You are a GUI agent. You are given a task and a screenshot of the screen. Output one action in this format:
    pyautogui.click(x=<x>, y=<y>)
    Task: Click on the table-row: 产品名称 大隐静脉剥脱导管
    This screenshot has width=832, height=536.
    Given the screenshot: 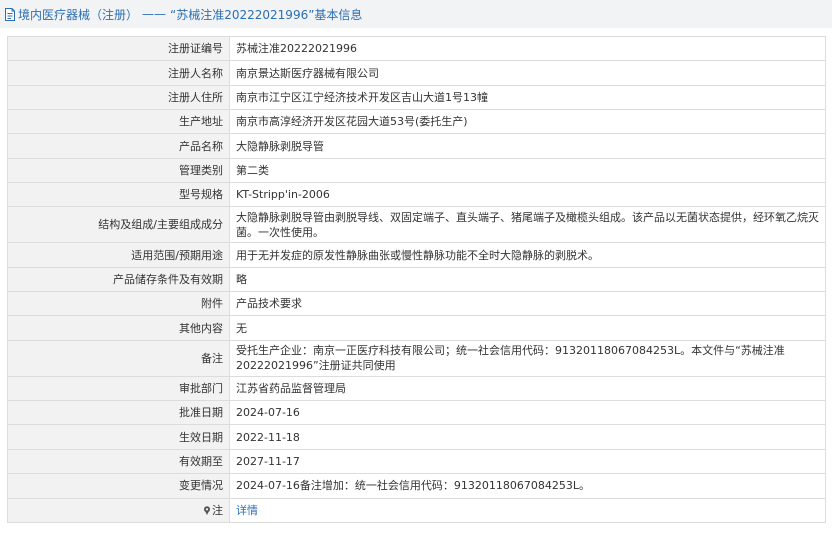 What is the action you would take?
    pyautogui.click(x=416, y=146)
    